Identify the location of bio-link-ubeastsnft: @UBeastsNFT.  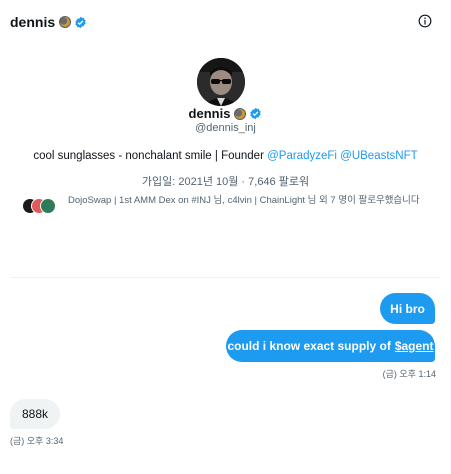
(379, 156).